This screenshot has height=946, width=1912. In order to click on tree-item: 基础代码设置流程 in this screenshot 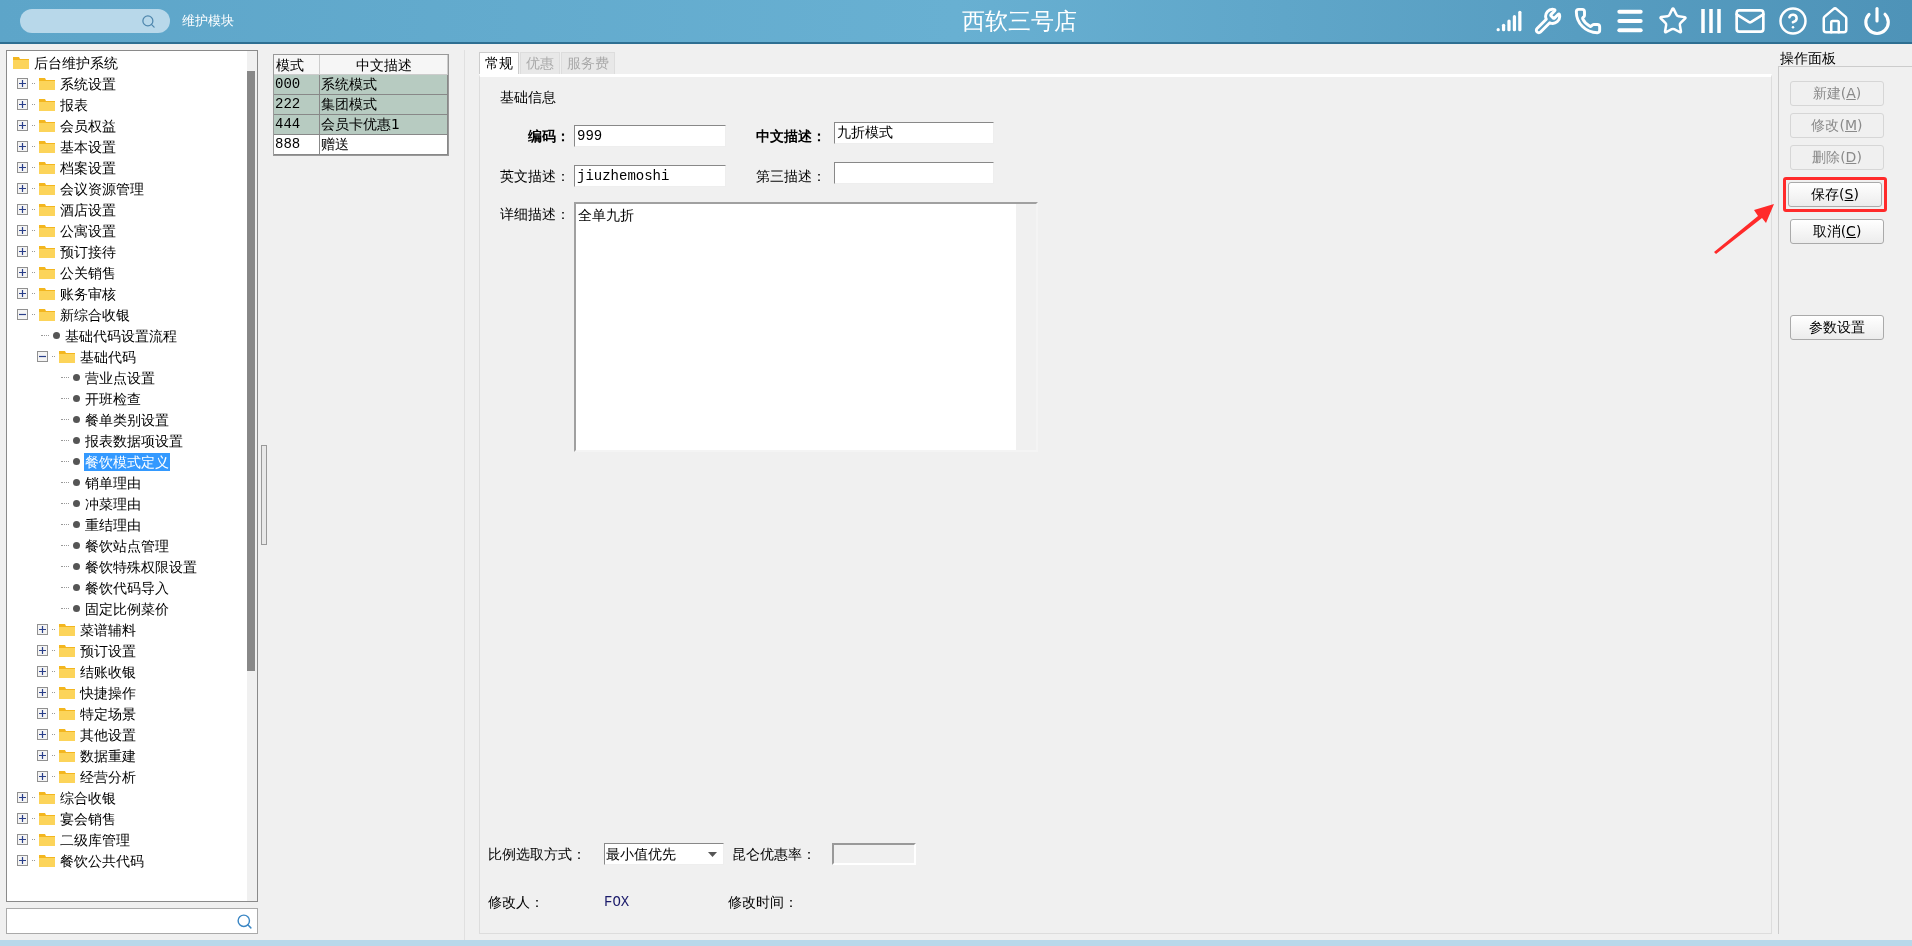, I will do `click(121, 335)`.